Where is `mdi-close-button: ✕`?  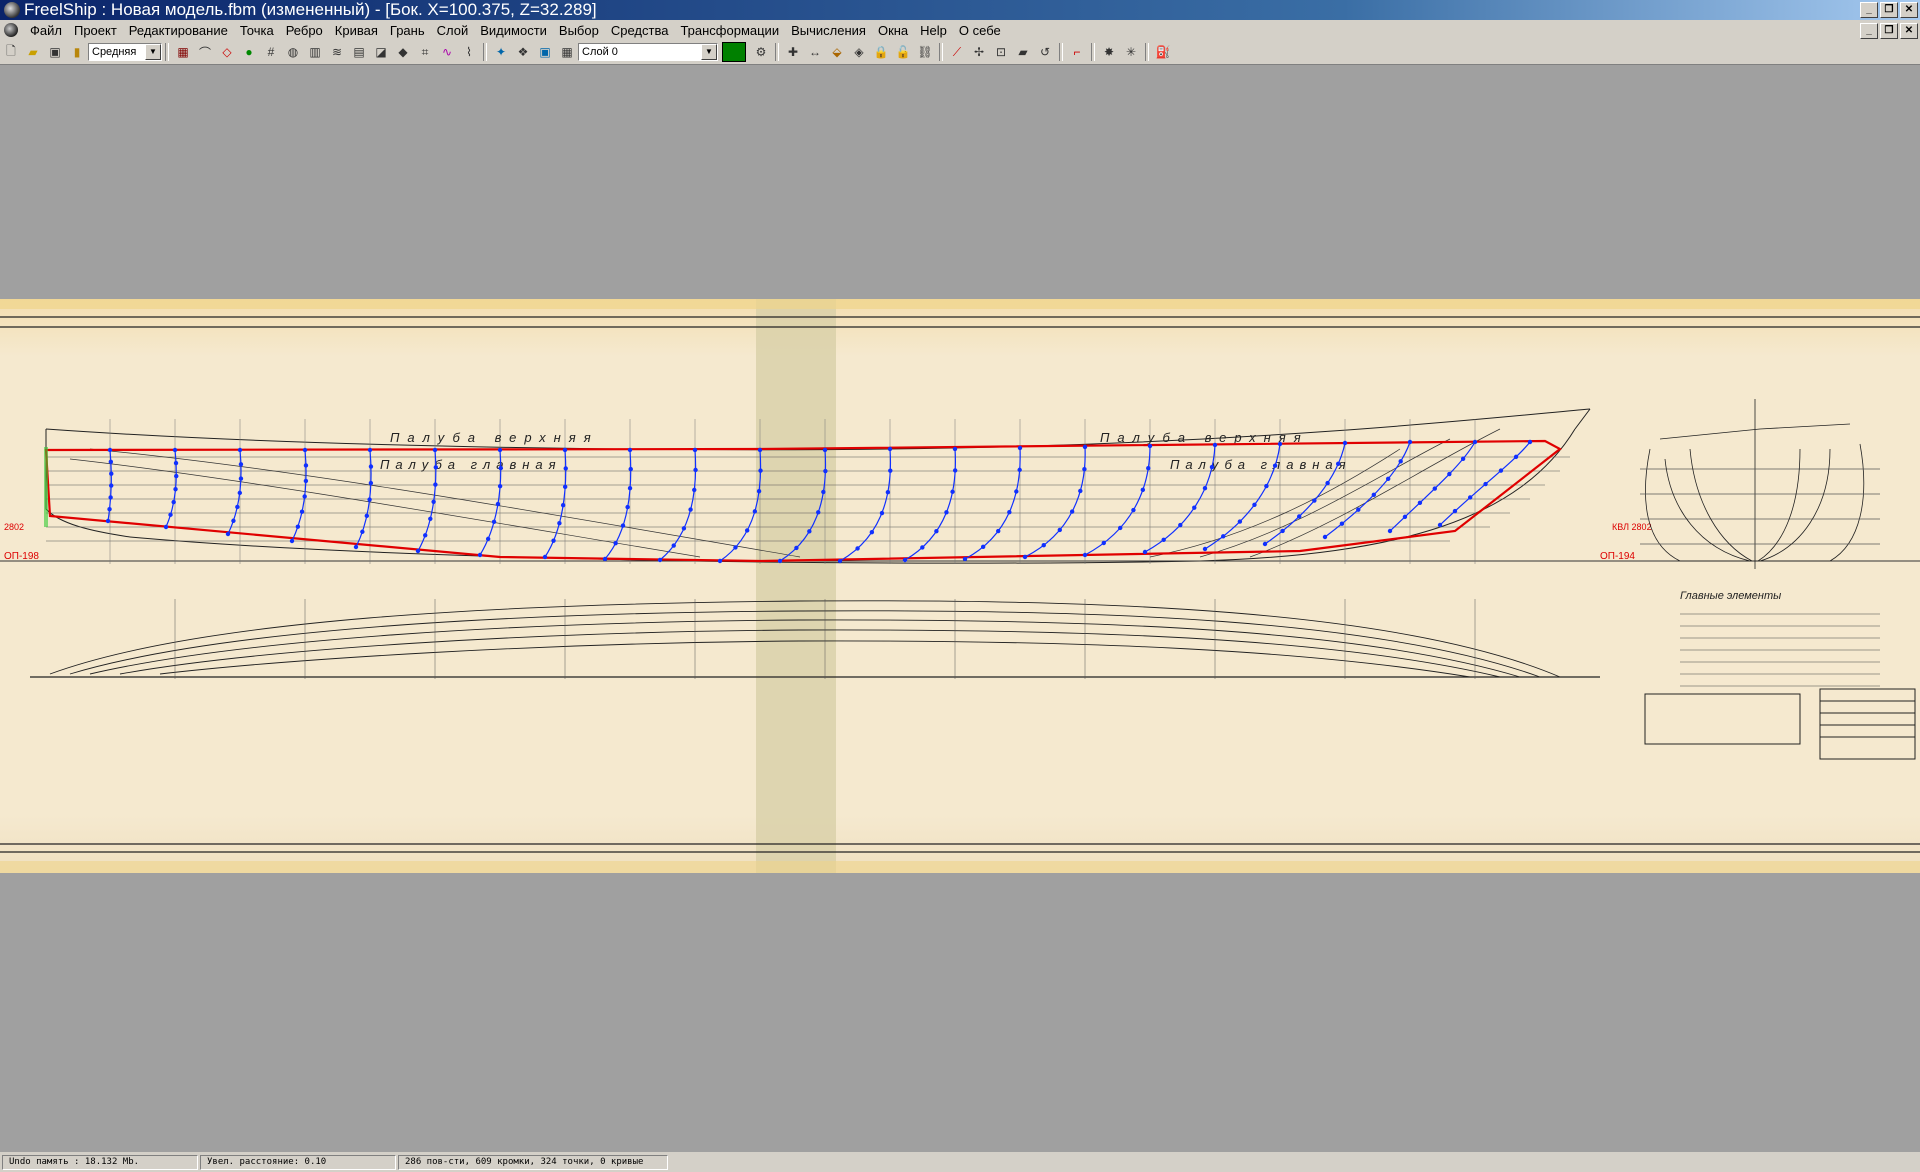
mdi-close-button: ✕ is located at coordinates (1909, 31).